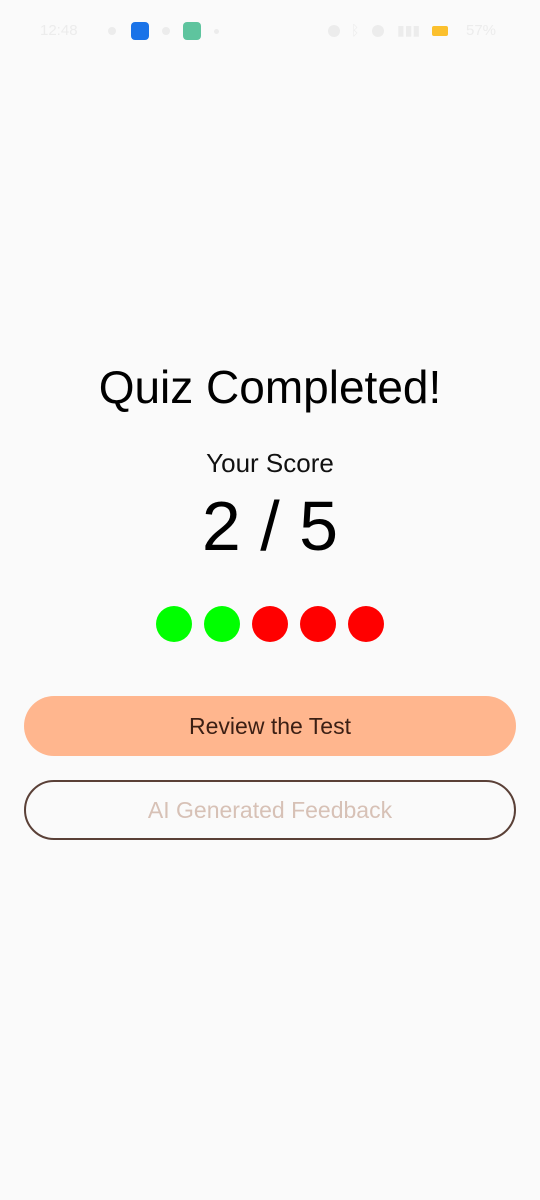 This screenshot has width=540, height=1200. Describe the element at coordinates (270, 463) in the screenshot. I see `score-label: Your Score` at that location.